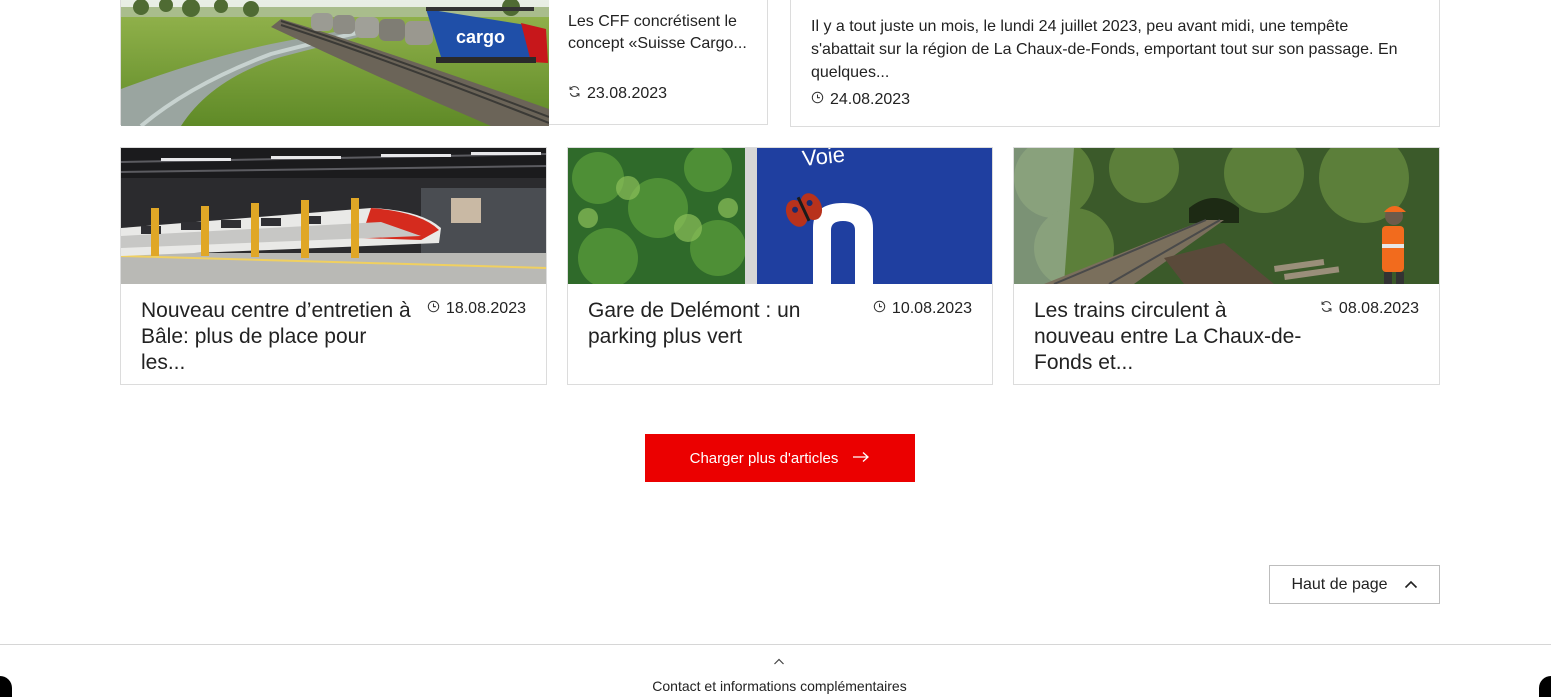  I want to click on article-image-maintenance-center, so click(333, 216).